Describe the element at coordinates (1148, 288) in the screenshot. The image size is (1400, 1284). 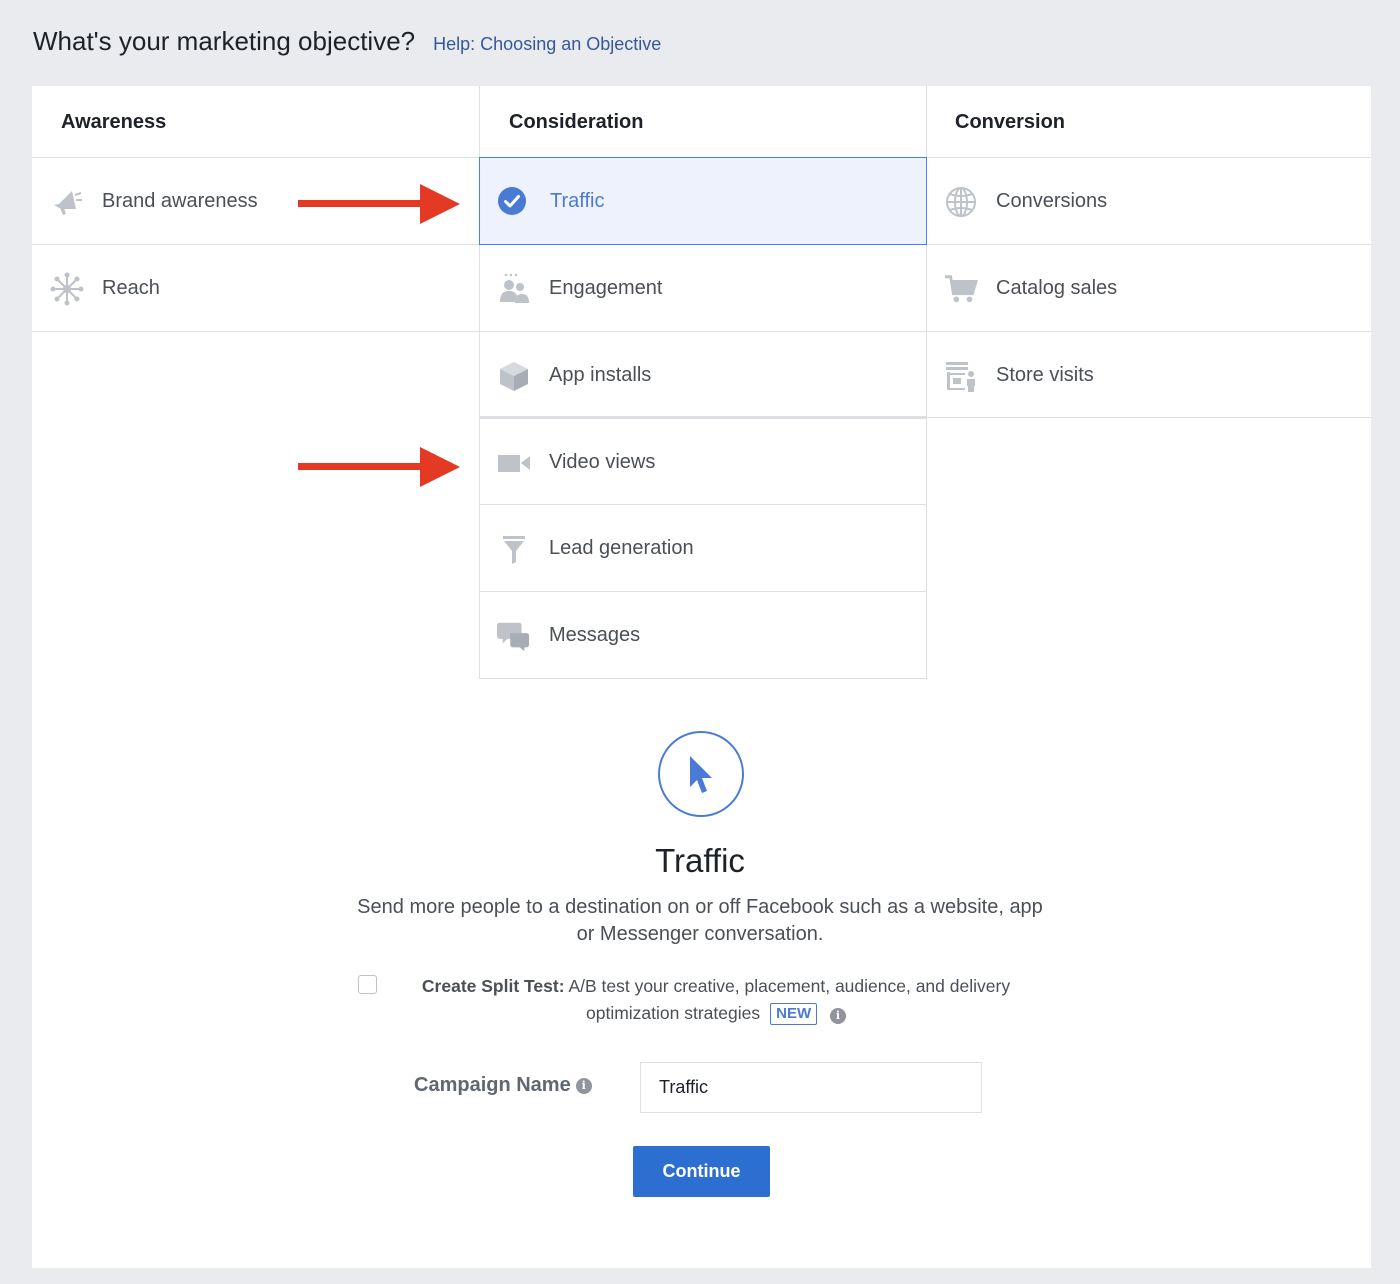
I see `objective-catalog-sales: Catalog sales` at that location.